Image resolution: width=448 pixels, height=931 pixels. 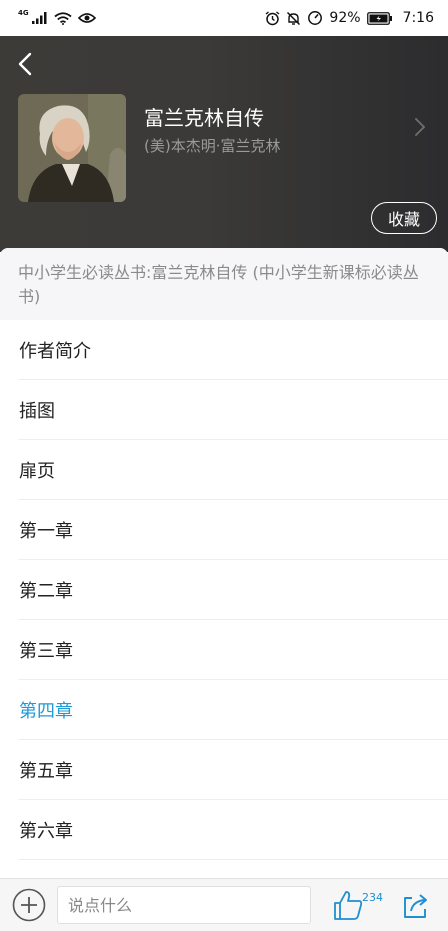 I want to click on eye-icon, so click(x=86, y=18).